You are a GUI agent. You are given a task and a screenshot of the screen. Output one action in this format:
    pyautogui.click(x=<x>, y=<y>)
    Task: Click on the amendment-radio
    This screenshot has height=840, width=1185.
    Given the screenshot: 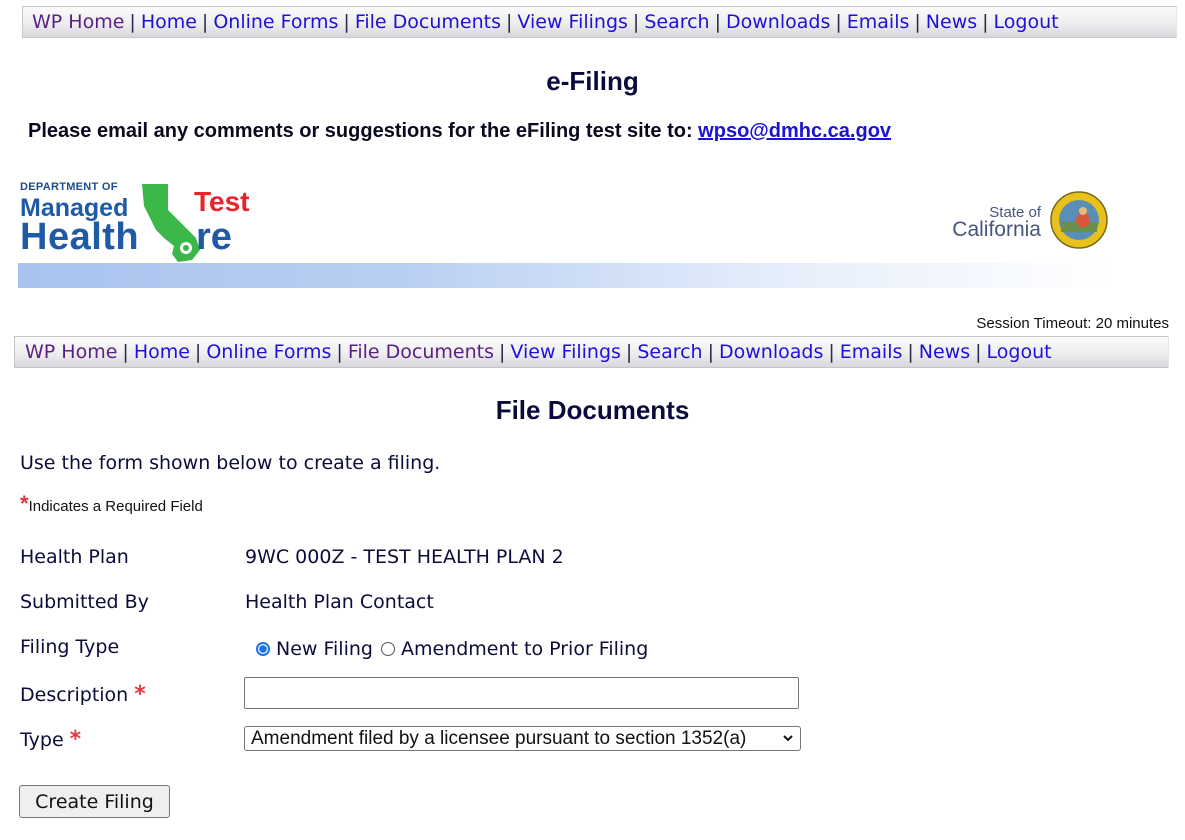 What is the action you would take?
    pyautogui.click(x=387, y=649)
    